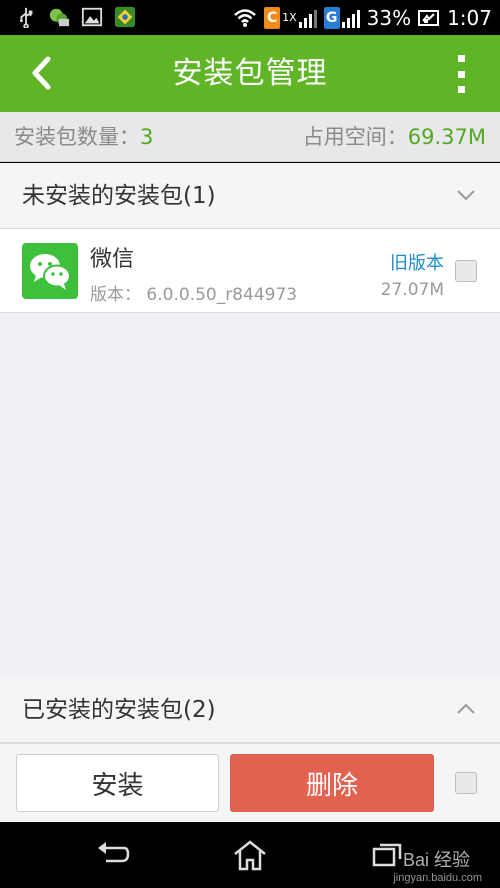 The width and height of the screenshot is (500, 888). I want to click on battery-icon, so click(429, 17).